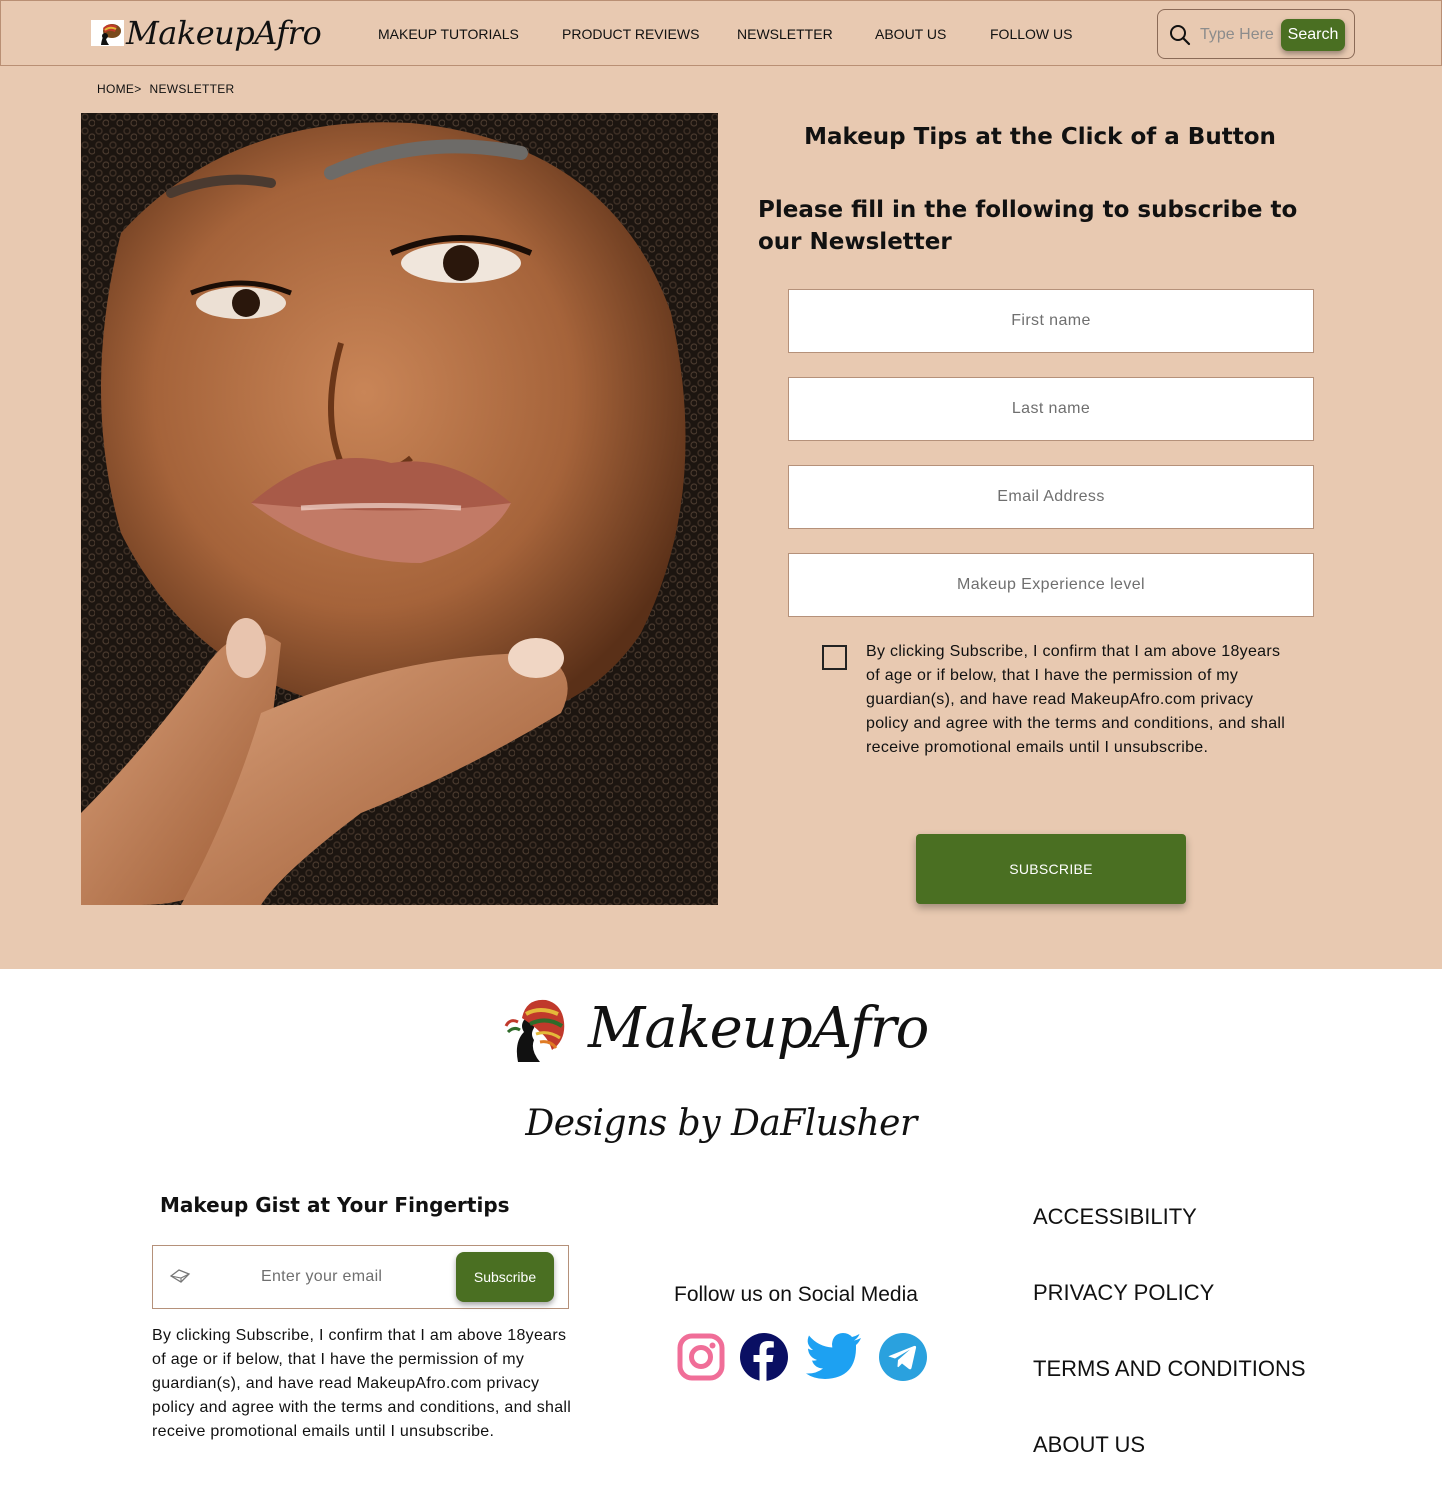 The image size is (1442, 1485). What do you see at coordinates (1240, 35) in the screenshot?
I see `search-input` at bounding box center [1240, 35].